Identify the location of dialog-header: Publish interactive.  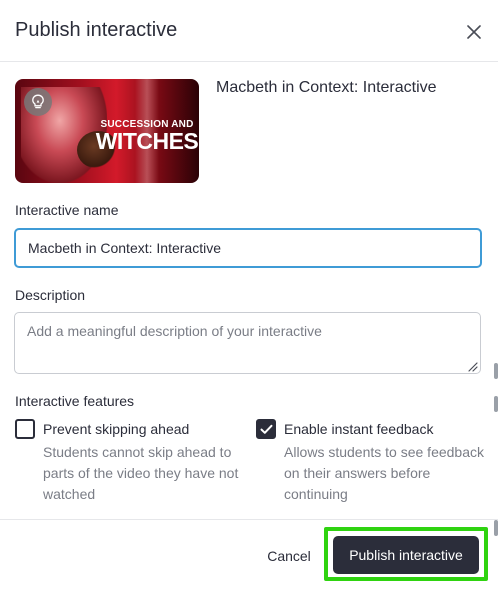
(249, 31).